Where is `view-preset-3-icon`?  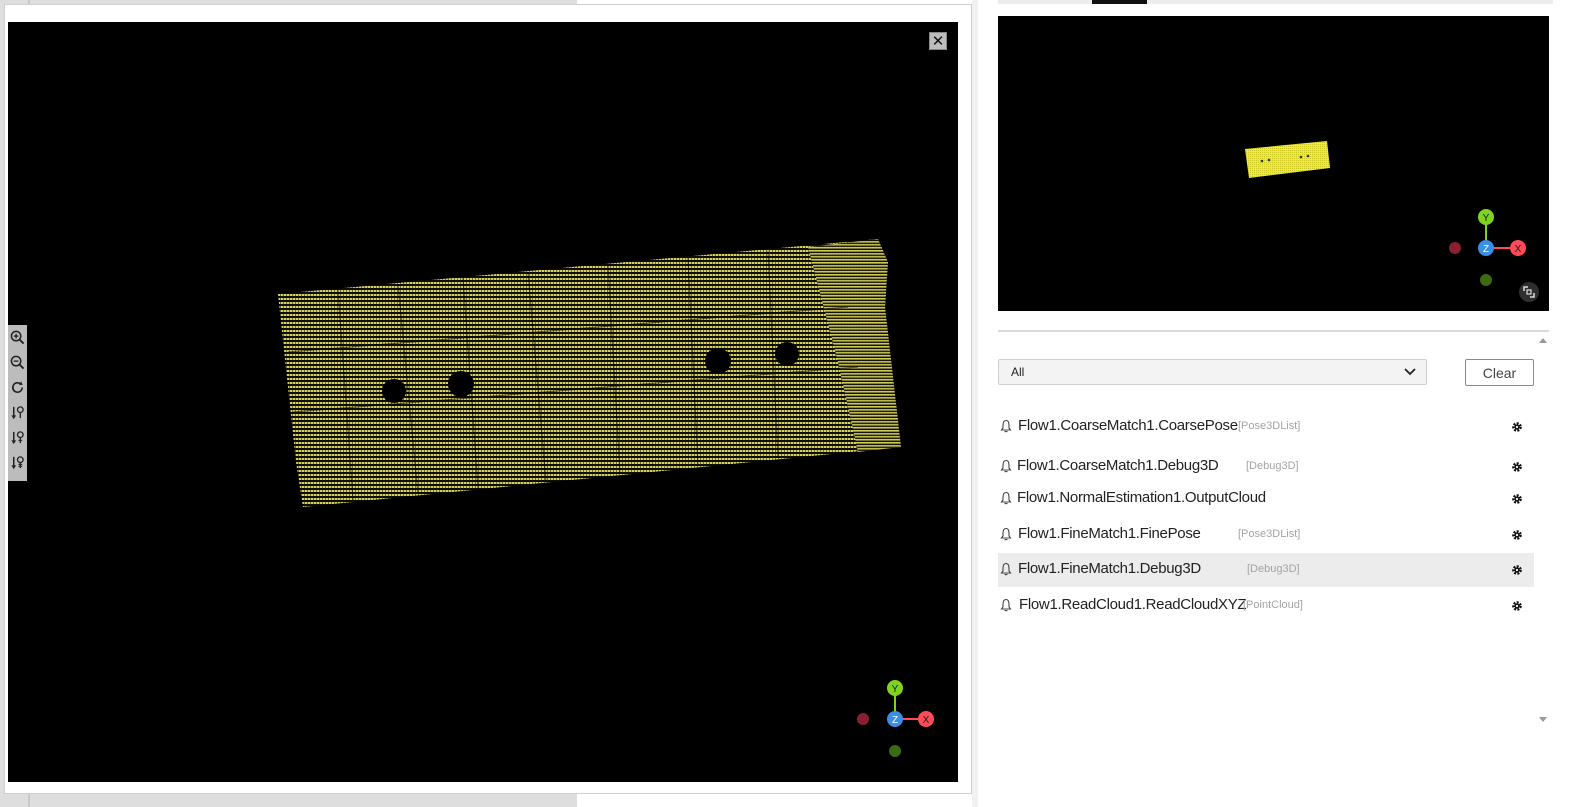 view-preset-3-icon is located at coordinates (17, 463).